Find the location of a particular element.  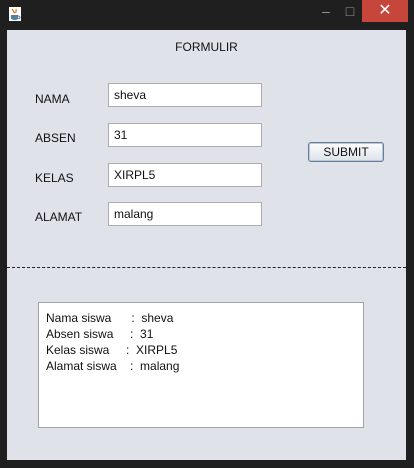

title-bar: – □ ✕ is located at coordinates (207, 14).